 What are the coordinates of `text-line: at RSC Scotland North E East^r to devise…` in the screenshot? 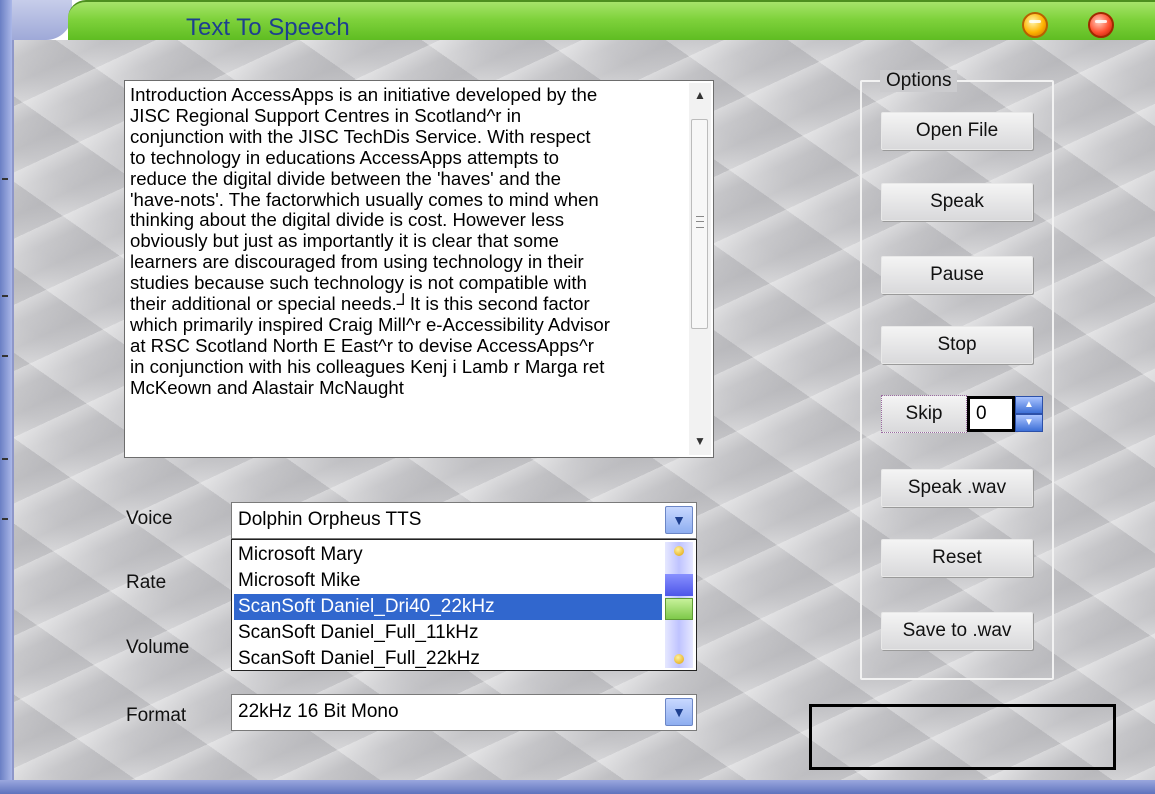 It's located at (362, 345).